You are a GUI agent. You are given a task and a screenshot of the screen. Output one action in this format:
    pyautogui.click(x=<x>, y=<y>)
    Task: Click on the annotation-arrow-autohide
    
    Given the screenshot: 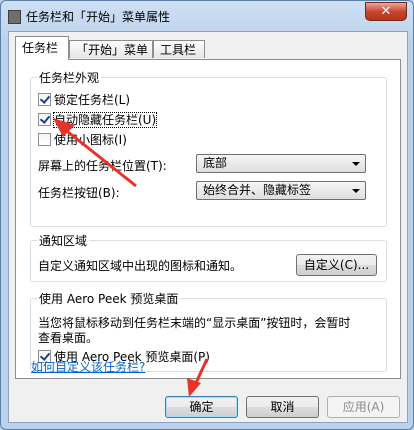 What is the action you would take?
    pyautogui.click(x=95, y=153)
    